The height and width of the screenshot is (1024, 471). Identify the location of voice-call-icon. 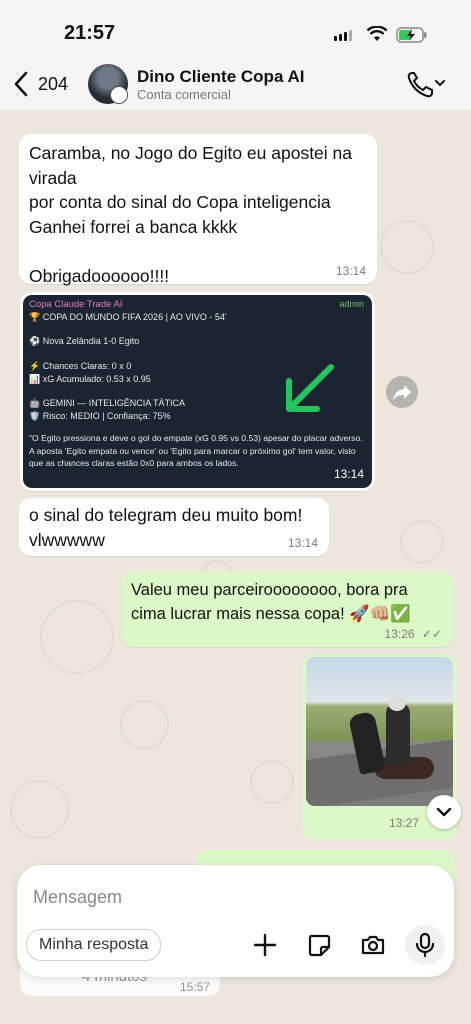
(426, 84).